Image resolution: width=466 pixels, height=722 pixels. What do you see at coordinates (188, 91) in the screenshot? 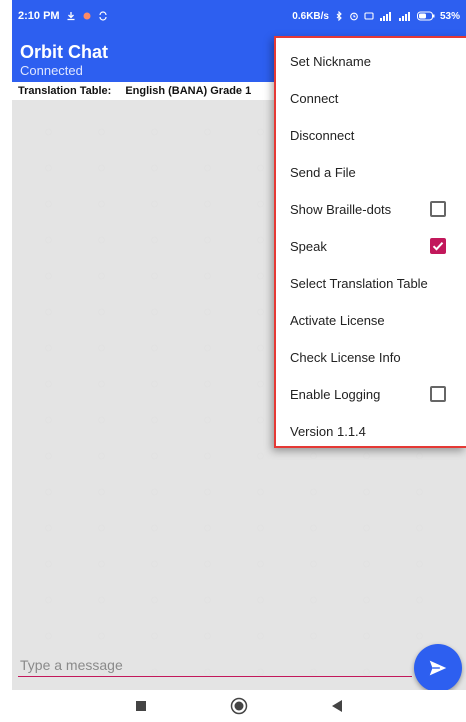
I see `translation-table-value: English (BANA) Grade 1` at bounding box center [188, 91].